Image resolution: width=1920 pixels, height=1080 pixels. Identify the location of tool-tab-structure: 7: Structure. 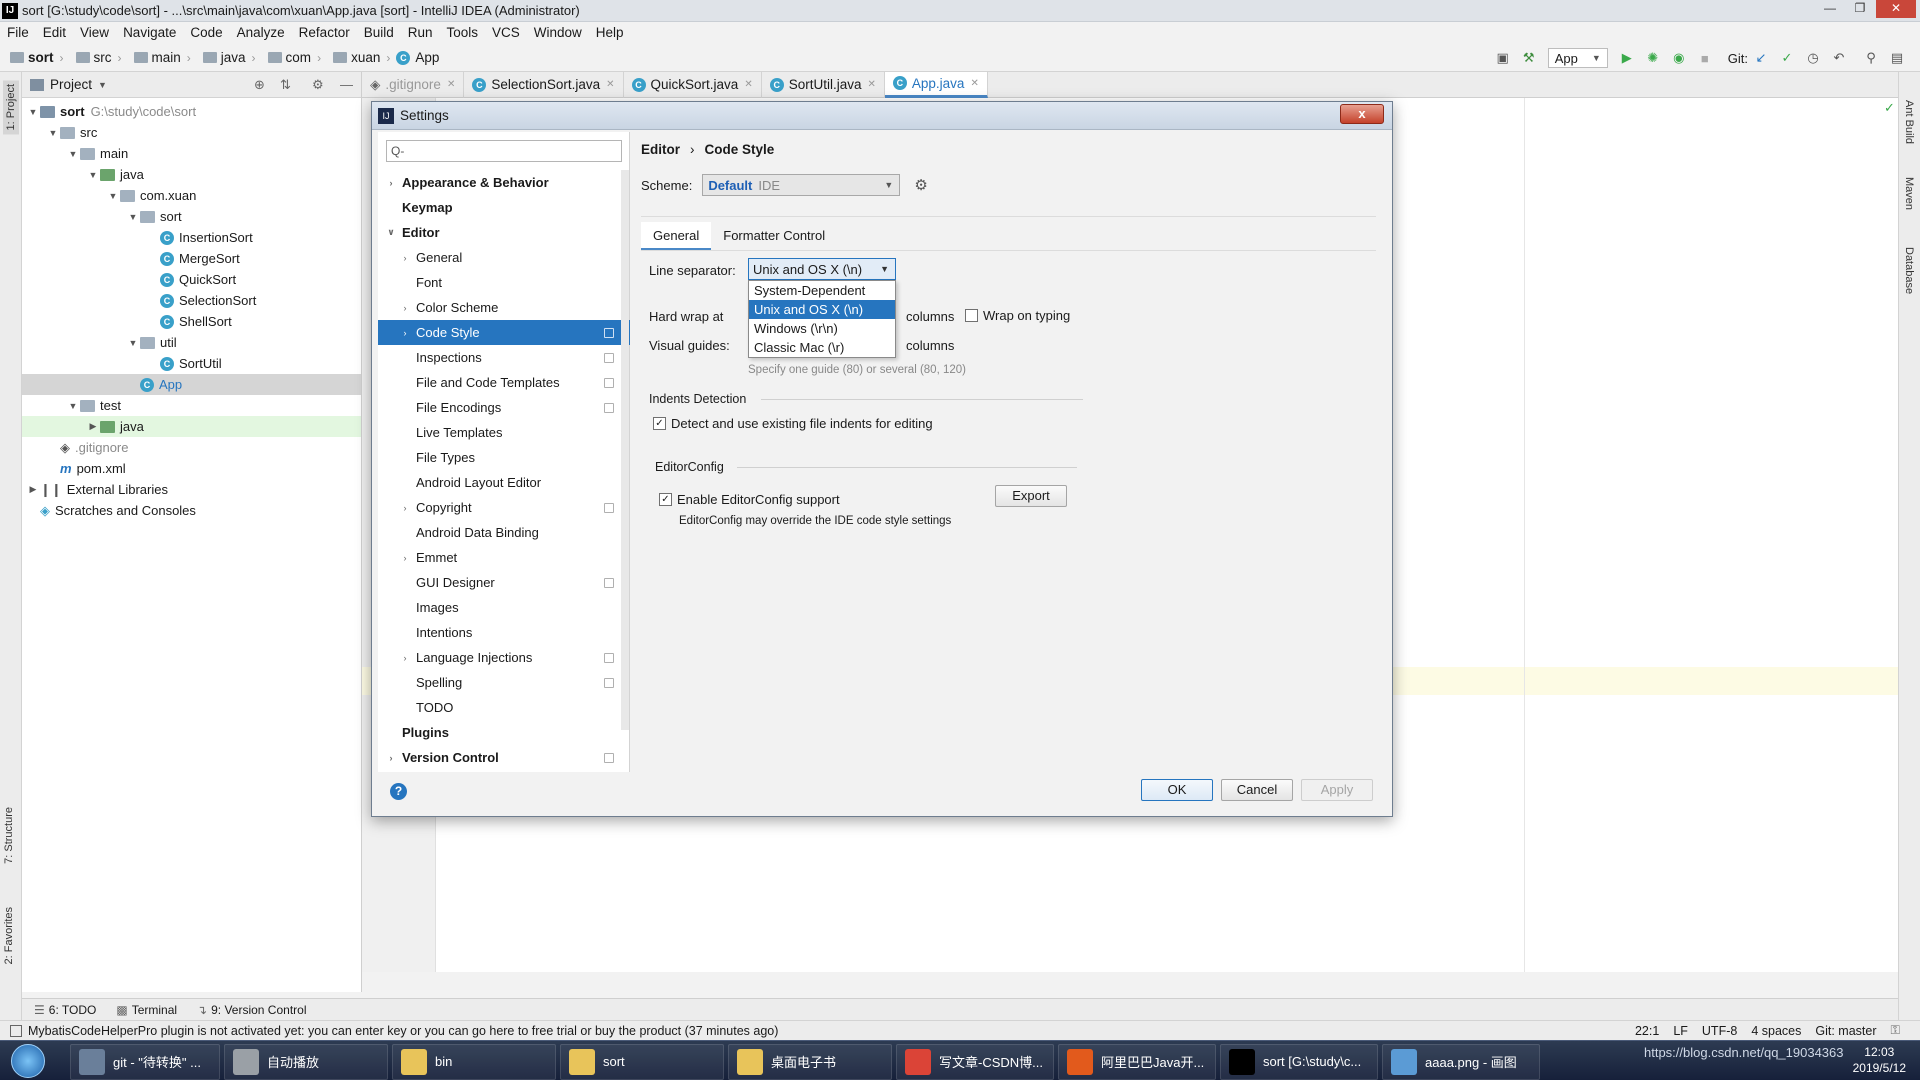
(9, 835).